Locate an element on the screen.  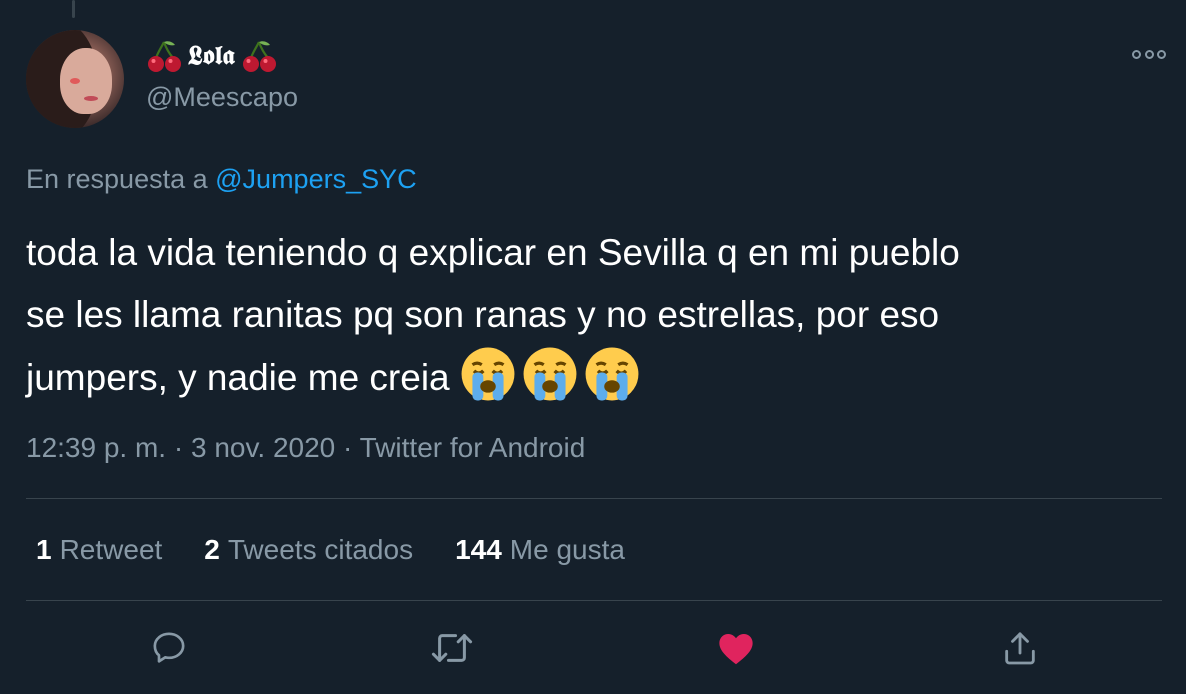
share-button is located at coordinates (1020, 648).